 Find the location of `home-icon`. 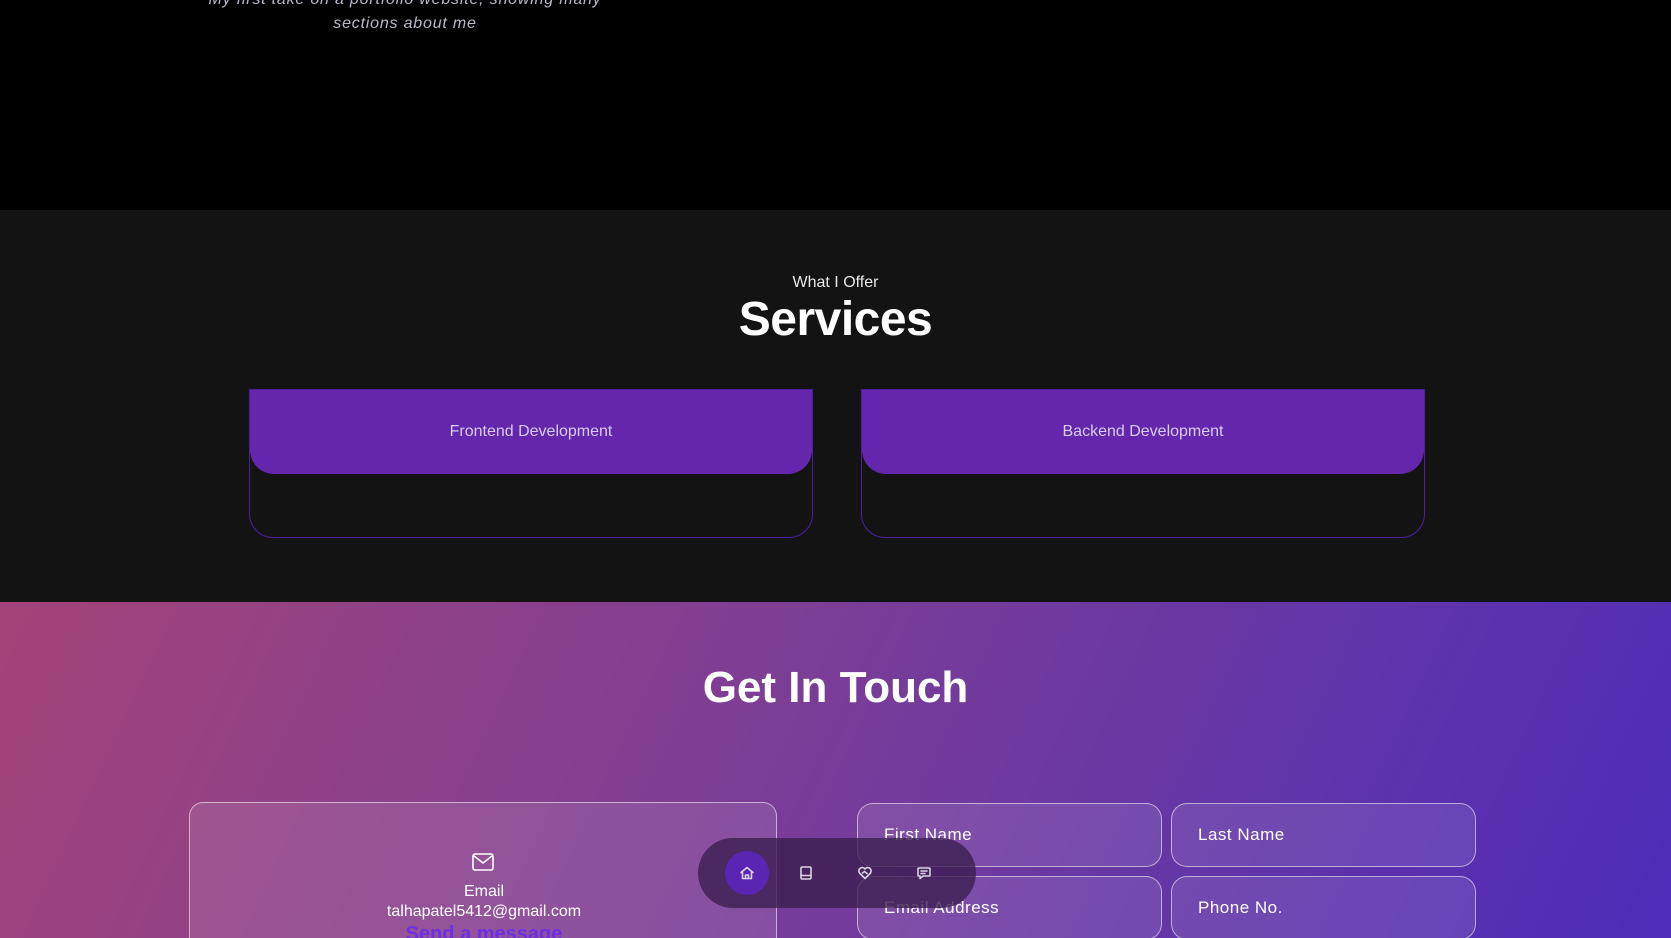

home-icon is located at coordinates (747, 873).